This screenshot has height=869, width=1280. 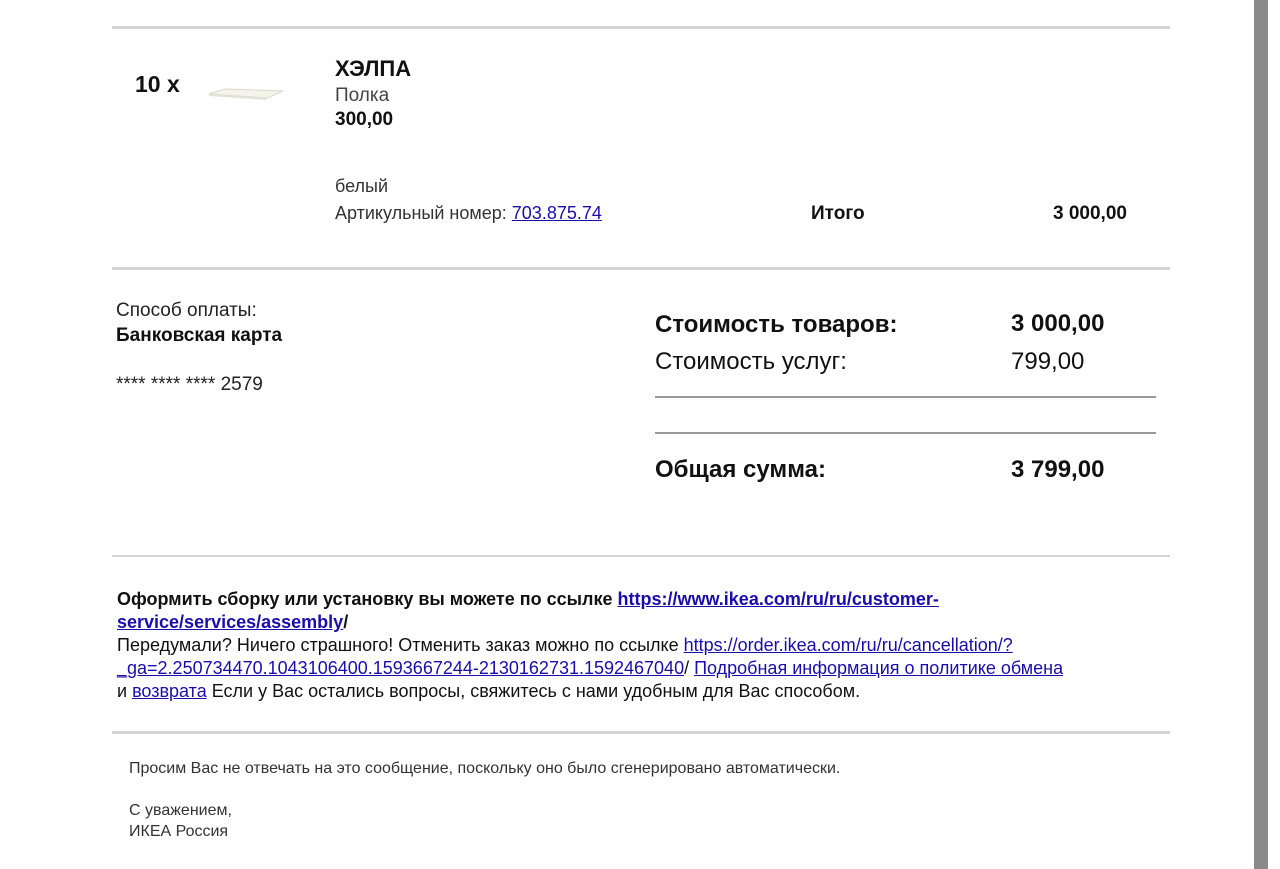 I want to click on product-color: белый, so click(x=362, y=186).